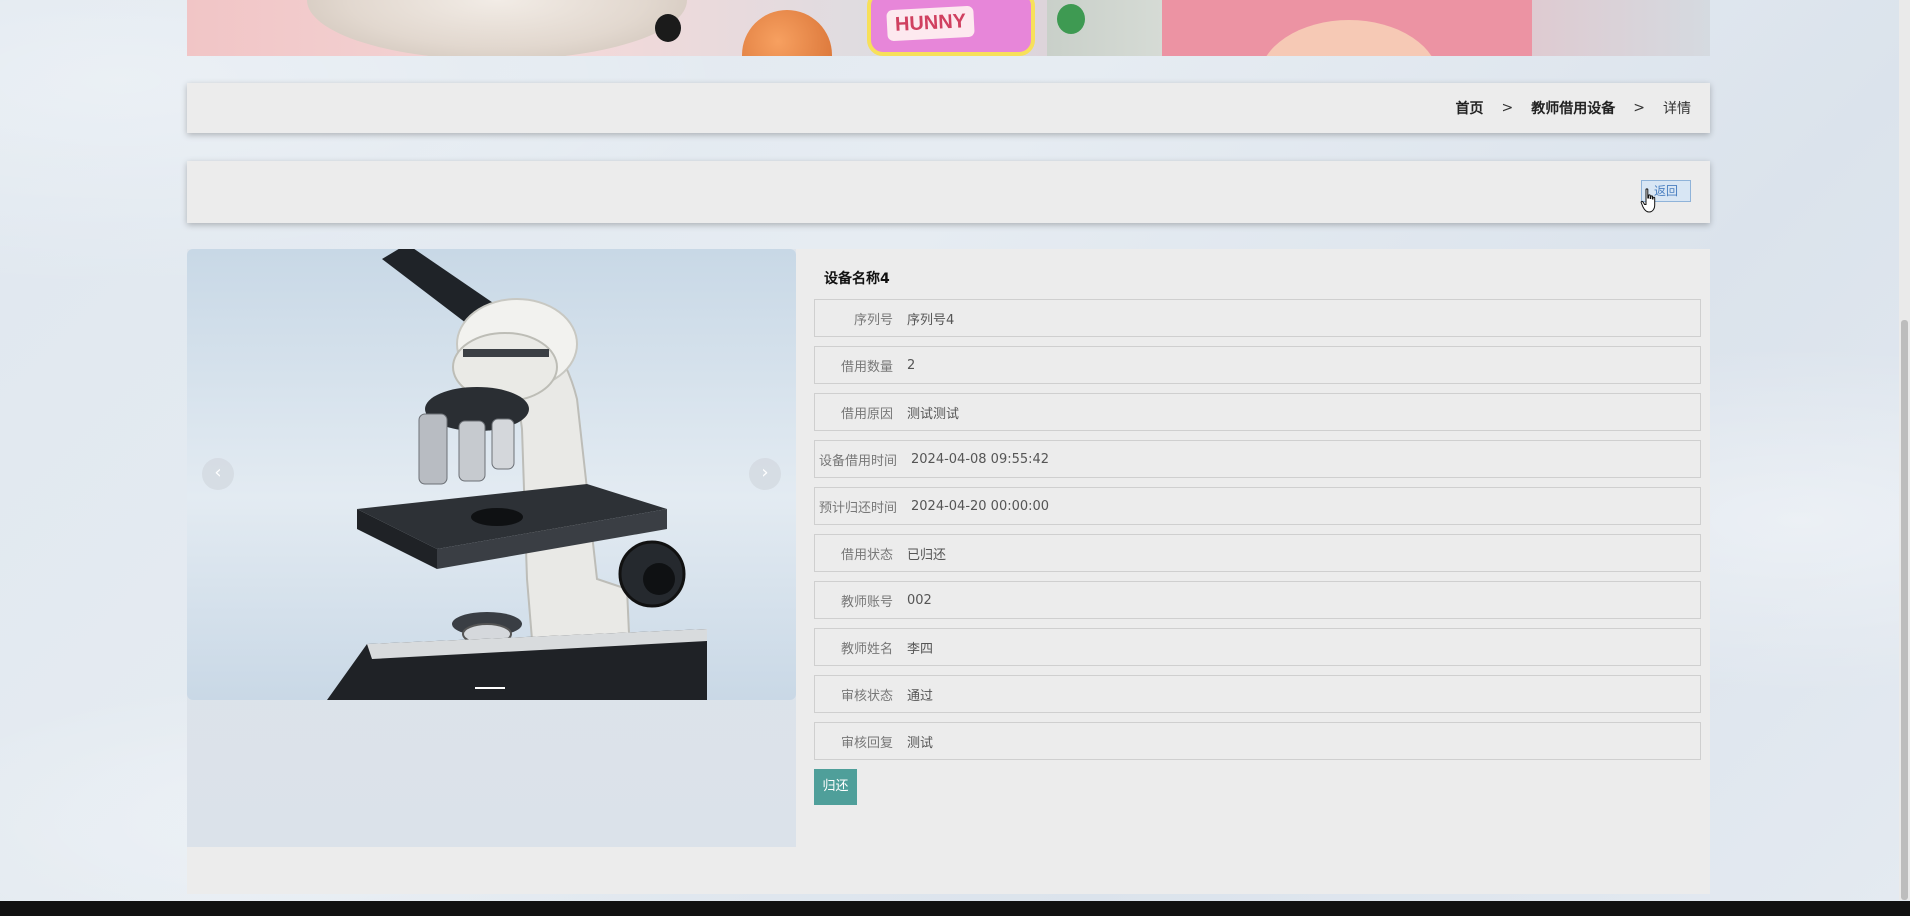 This screenshot has width=1910, height=916. Describe the element at coordinates (517, 474) in the screenshot. I see `microscope-image` at that location.